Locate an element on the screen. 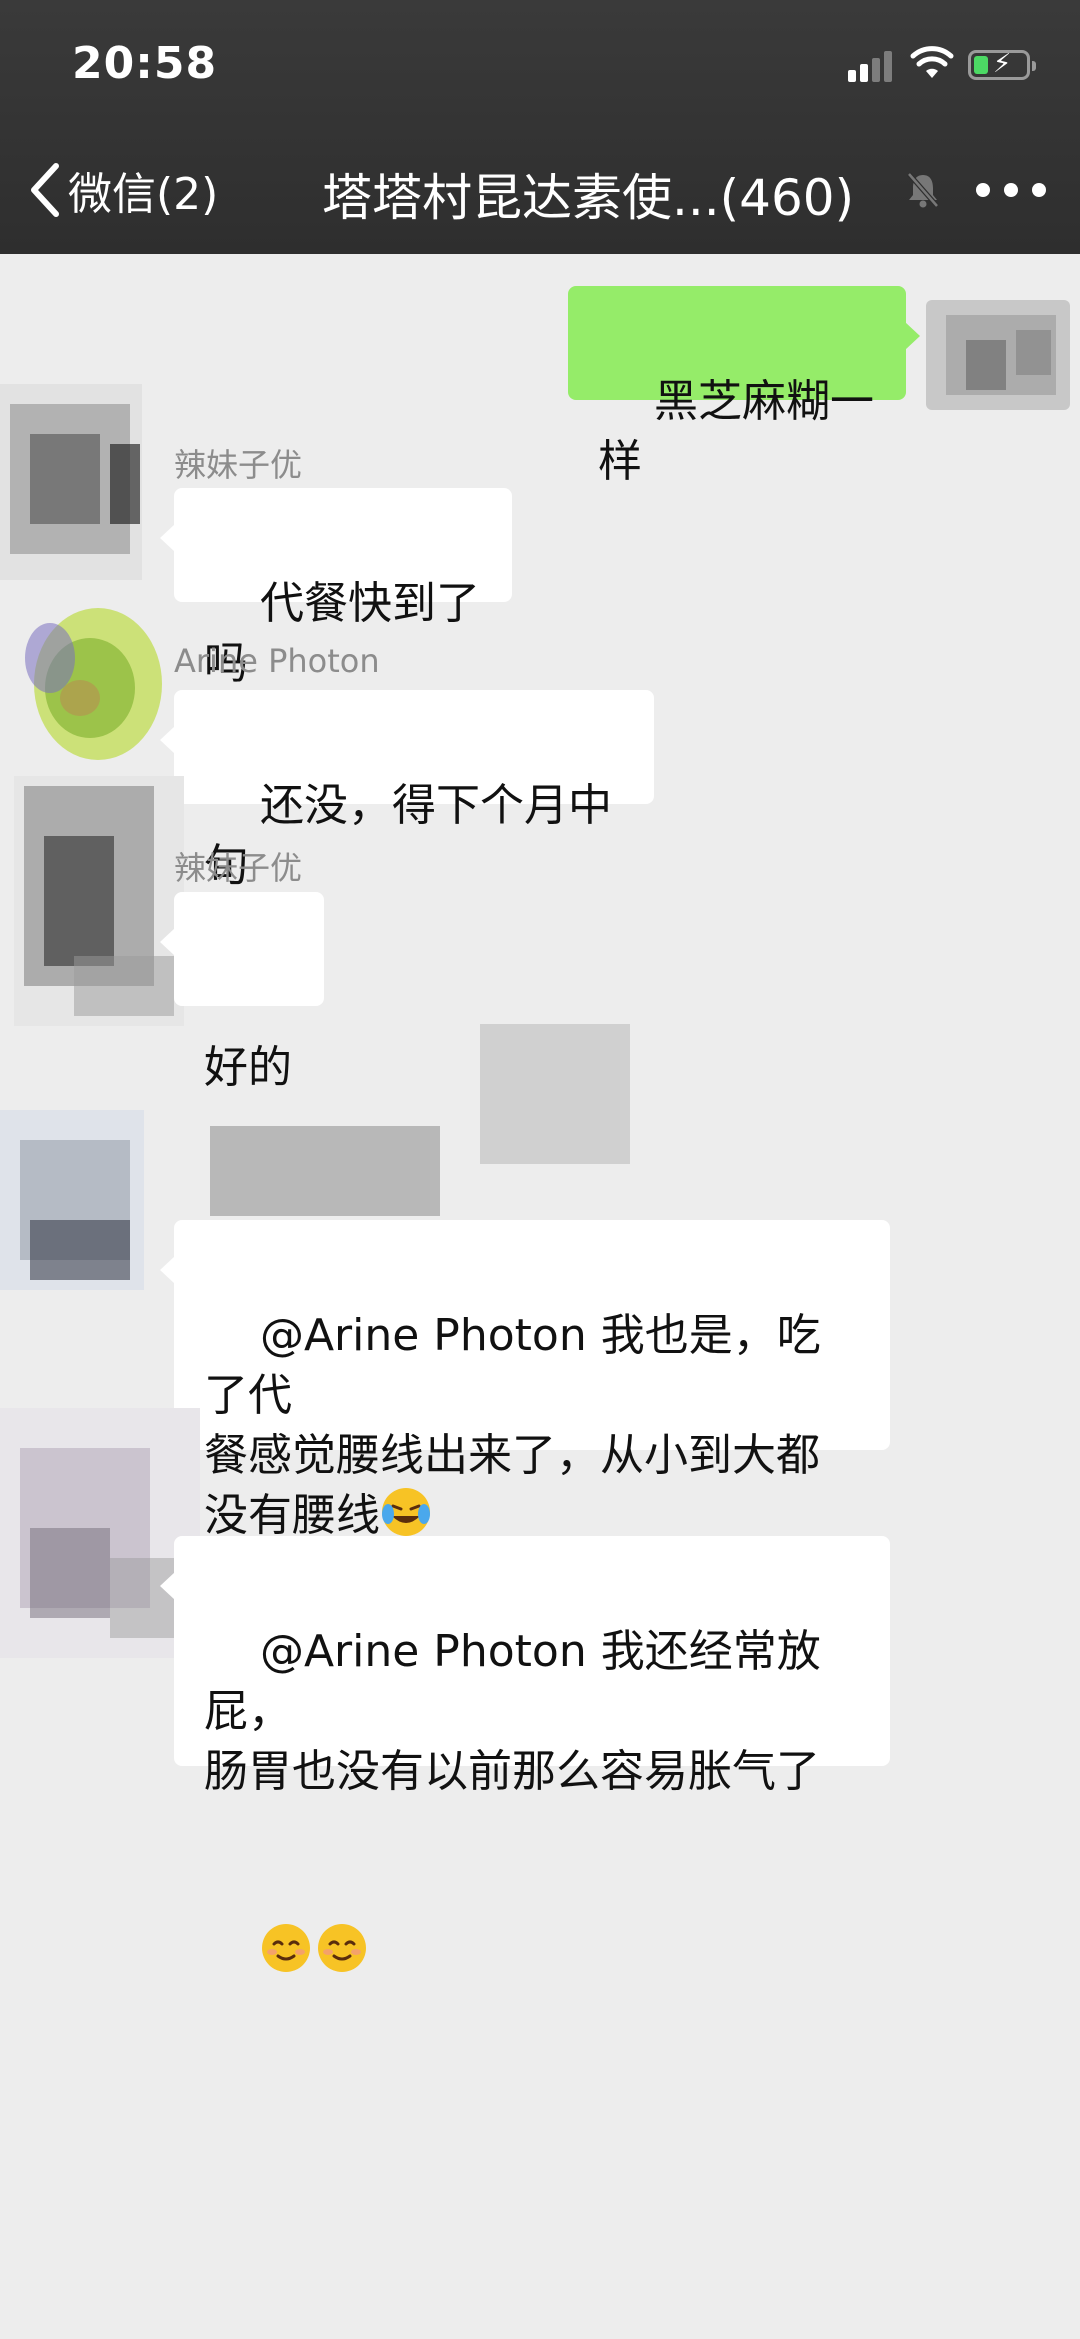  back-button: 微信(2) is located at coordinates (123, 190).